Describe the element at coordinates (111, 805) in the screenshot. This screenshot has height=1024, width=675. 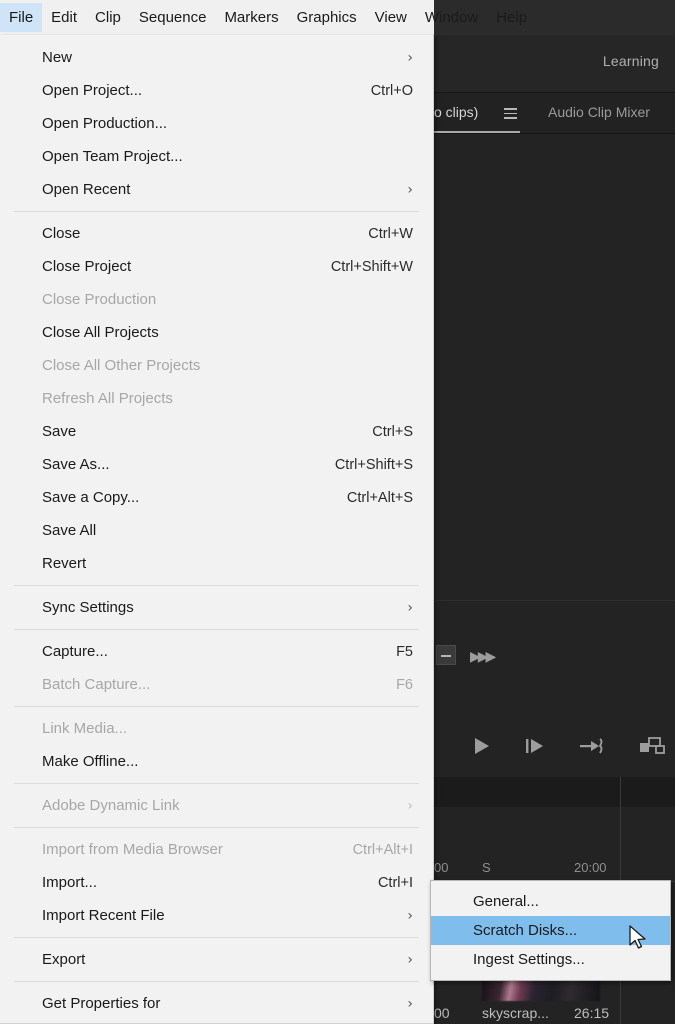
I see `menu-item-label: Adobe Dynamic Link` at that location.